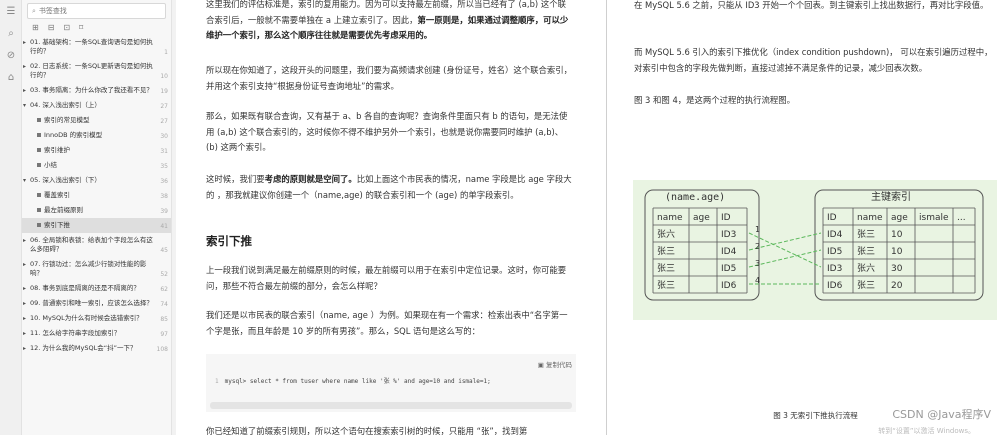 Image resolution: width=1005 pixels, height=435 pixels. Describe the element at coordinates (164, 136) in the screenshot. I see `toc-page-number: 30` at that location.